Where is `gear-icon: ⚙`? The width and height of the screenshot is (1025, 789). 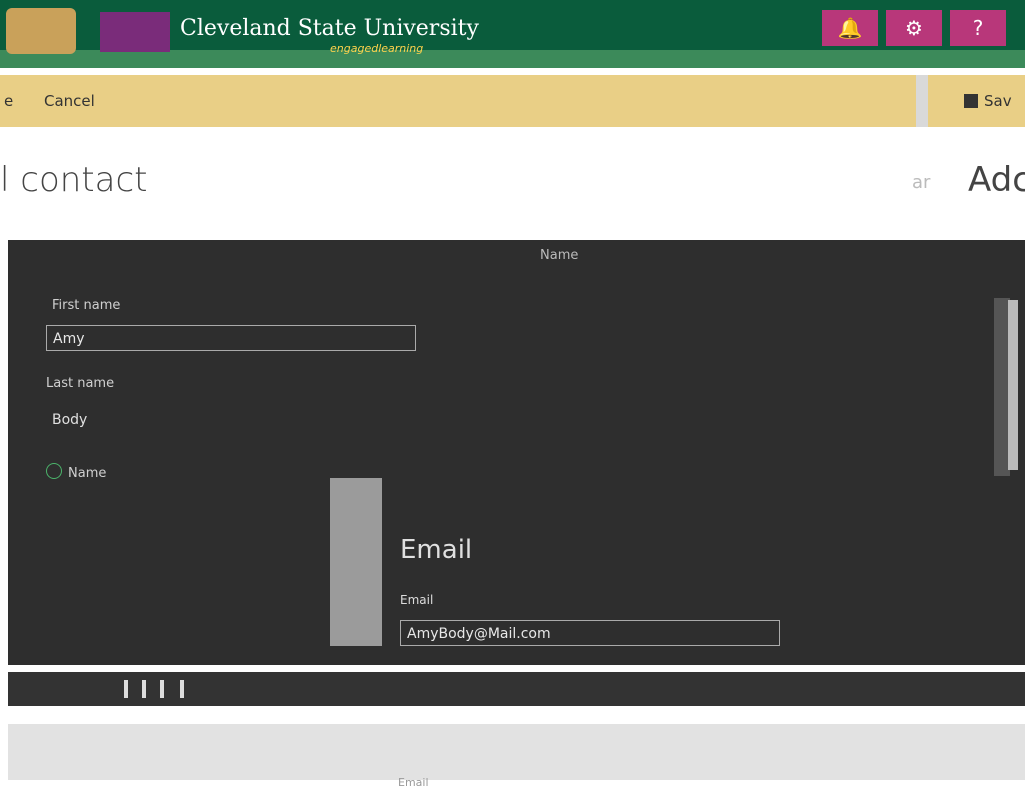
gear-icon: ⚙ is located at coordinates (914, 28).